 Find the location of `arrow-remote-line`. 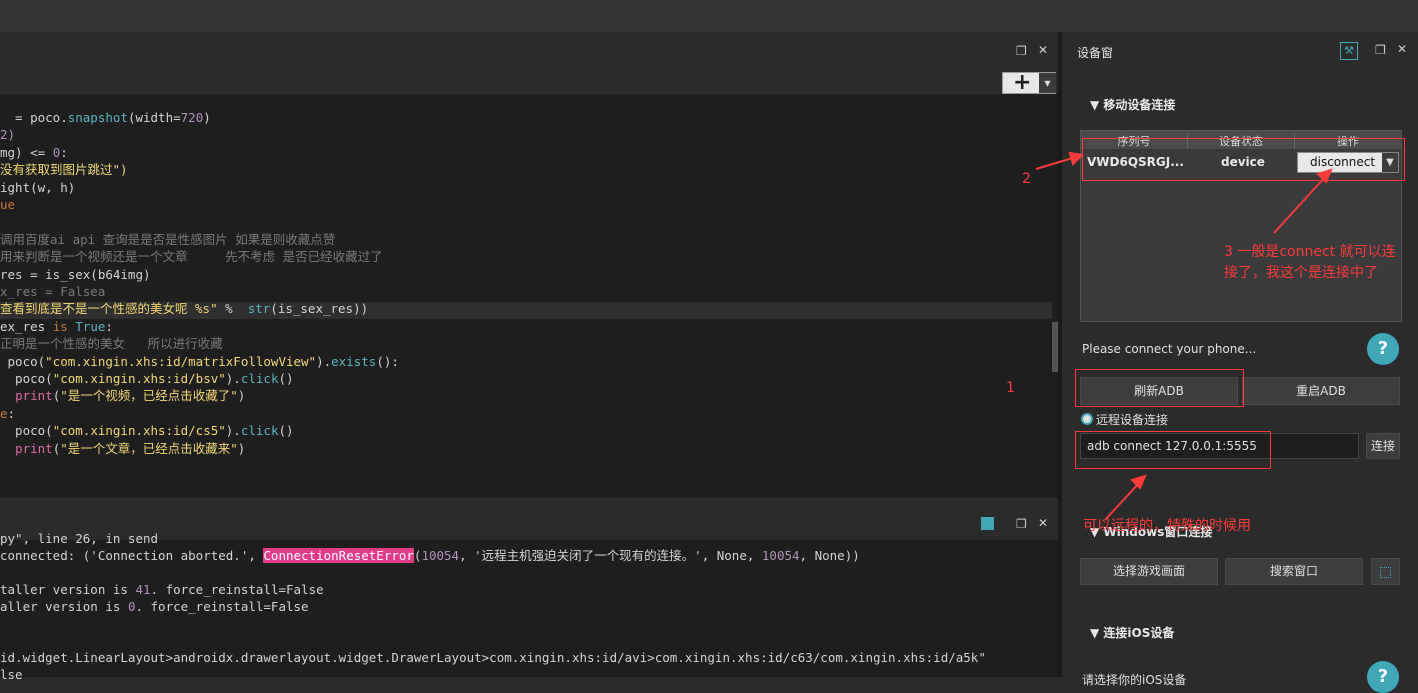

arrow-remote-line is located at coordinates (1122, 501).